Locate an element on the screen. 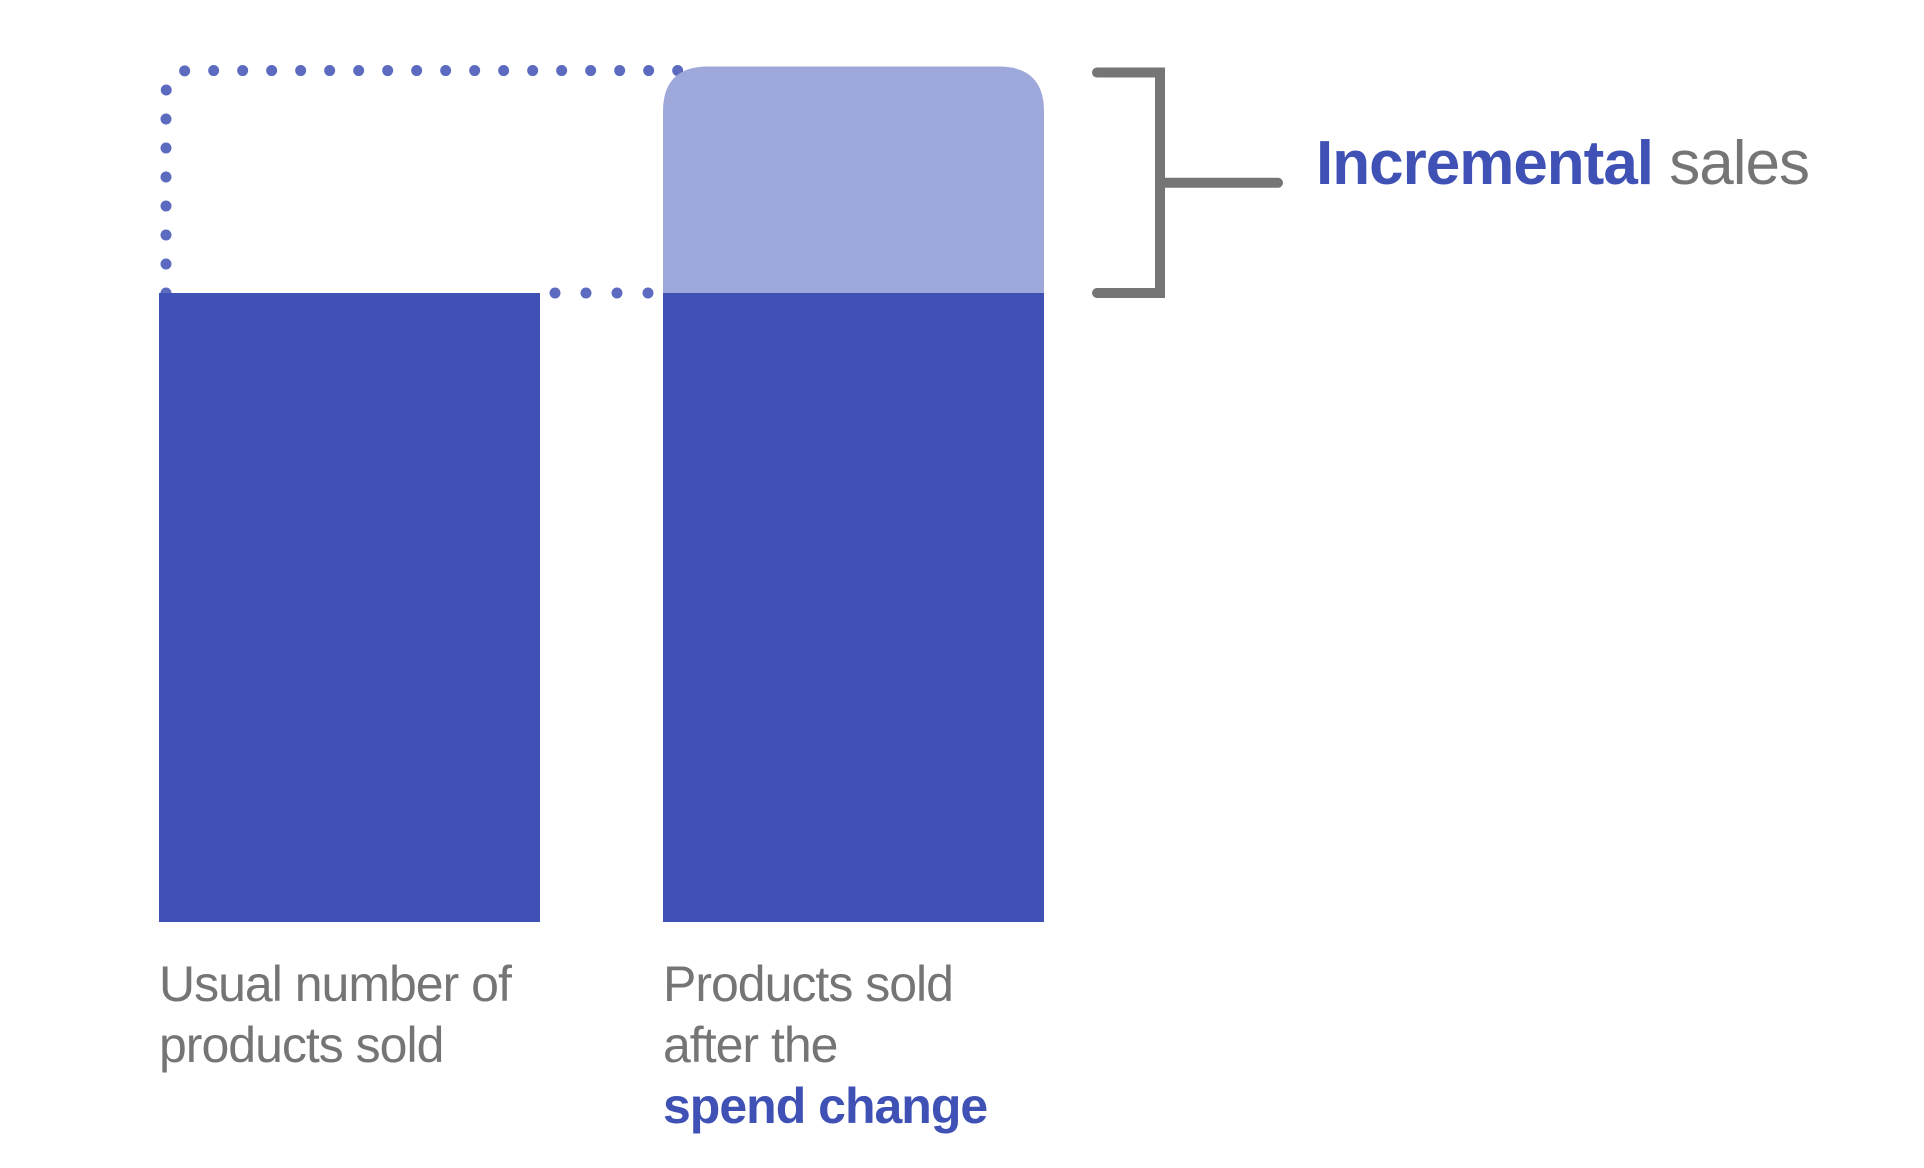 This screenshot has height=1168, width=1924. category-label-line: Products sold is located at coordinates (808, 984).